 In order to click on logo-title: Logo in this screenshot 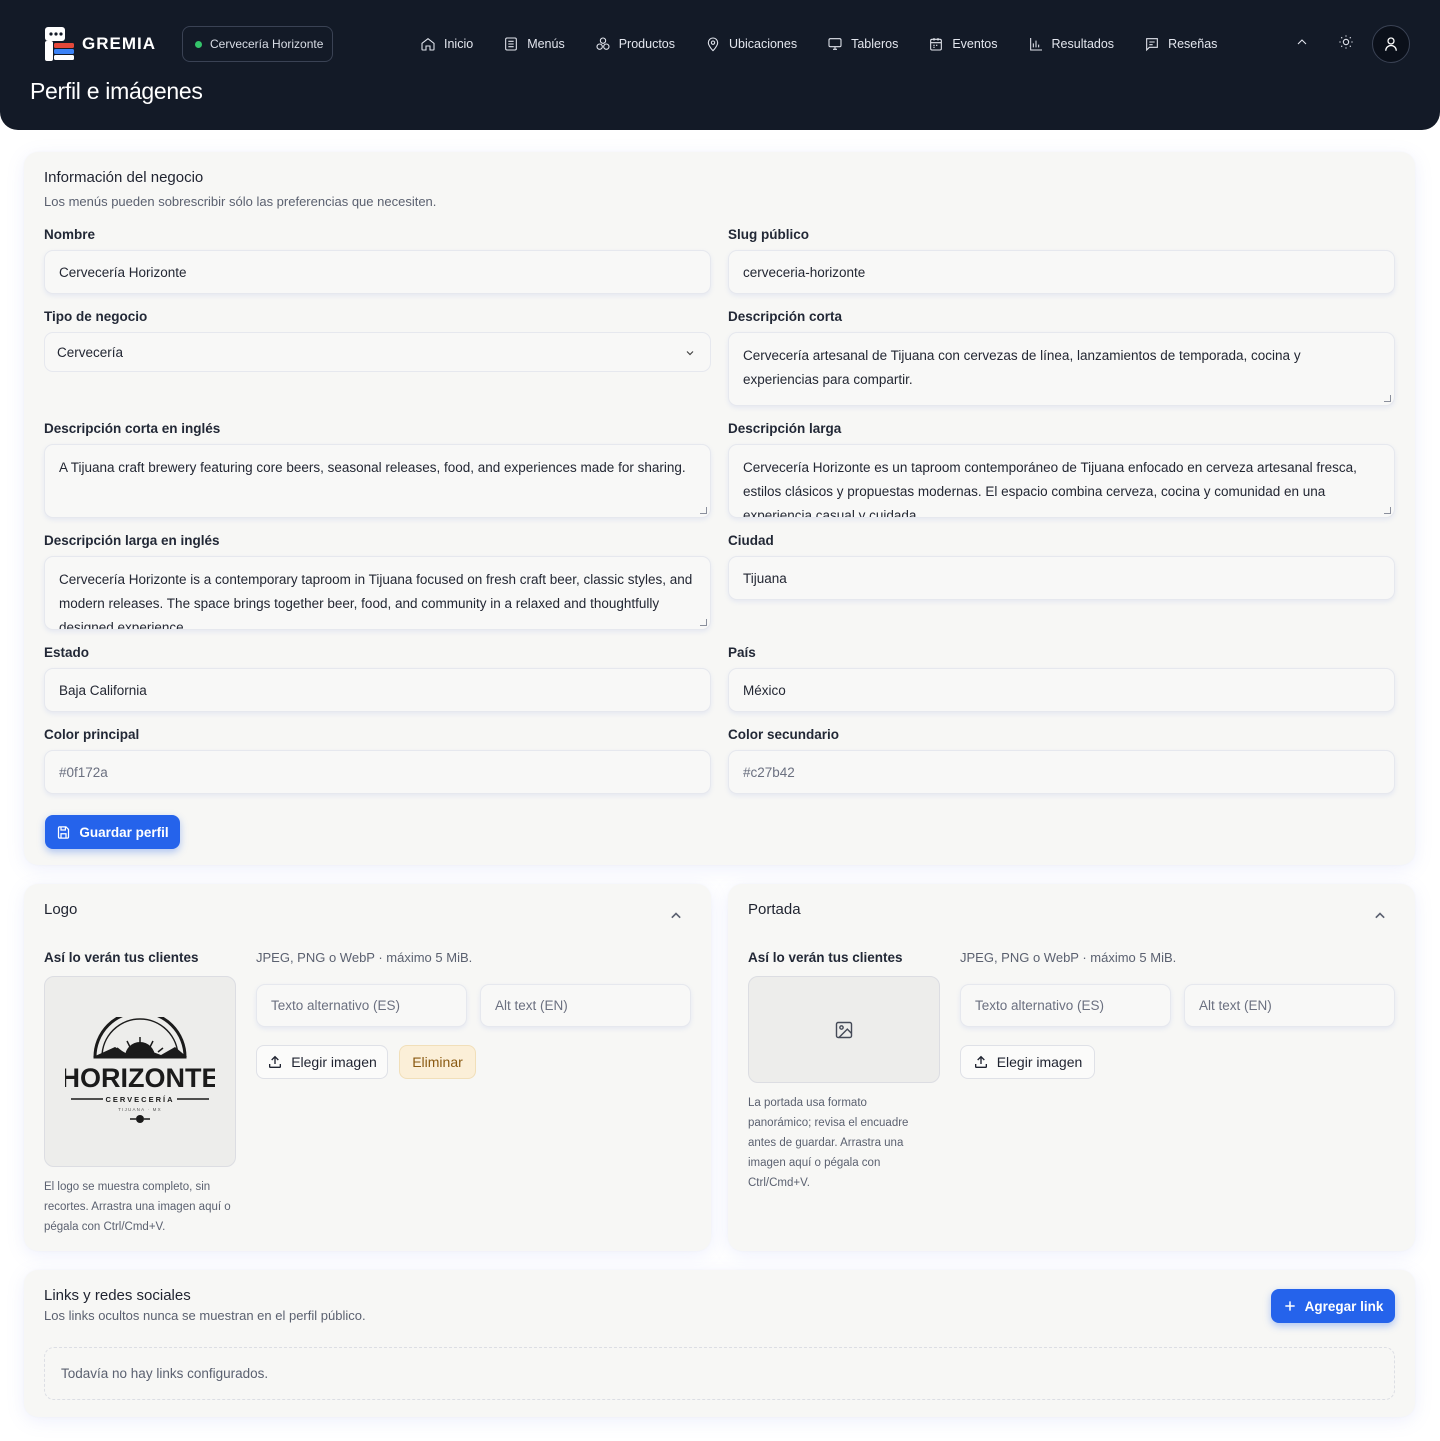, I will do `click(61, 909)`.